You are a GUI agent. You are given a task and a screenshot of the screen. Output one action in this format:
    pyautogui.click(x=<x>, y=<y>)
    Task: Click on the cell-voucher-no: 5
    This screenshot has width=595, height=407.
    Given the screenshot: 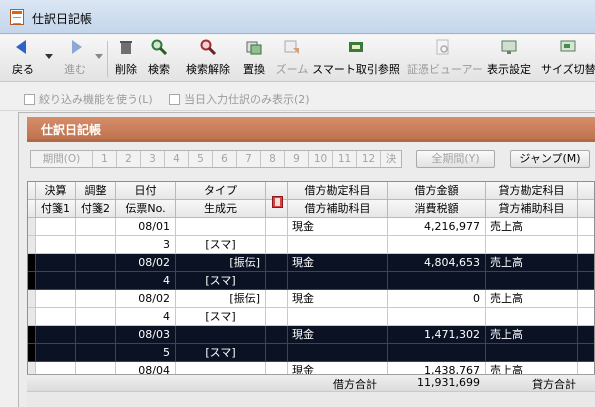 What is the action you would take?
    pyautogui.click(x=146, y=353)
    